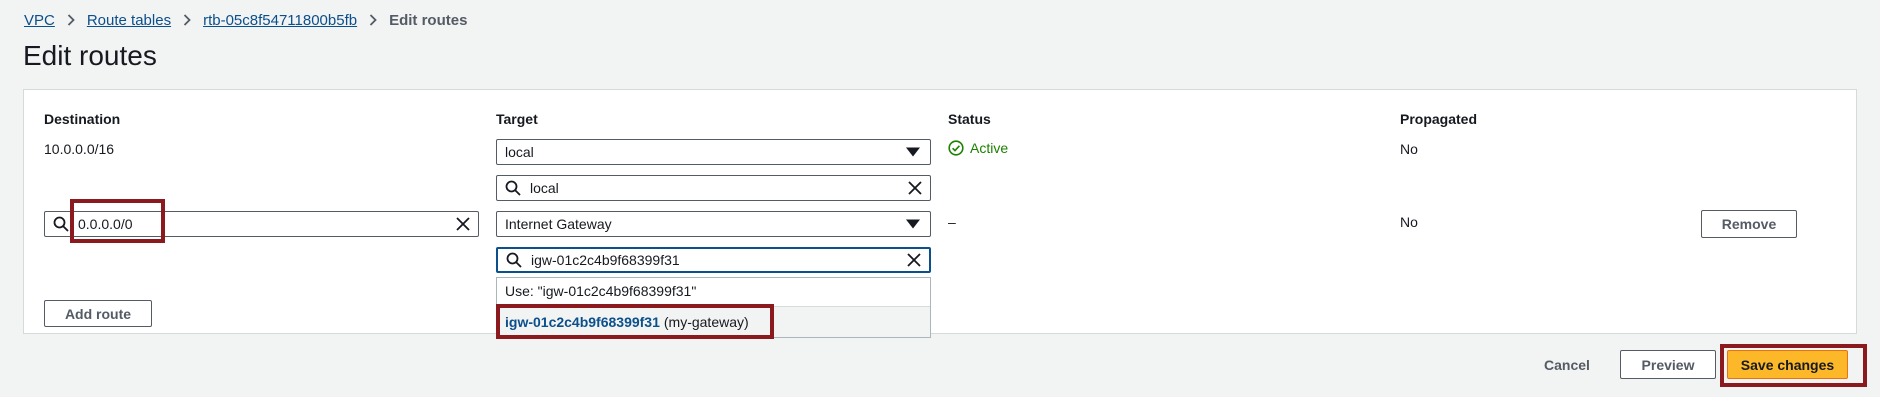 The image size is (1880, 408). Describe the element at coordinates (989, 148) in the screenshot. I see `route-1-status-label: Active` at that location.